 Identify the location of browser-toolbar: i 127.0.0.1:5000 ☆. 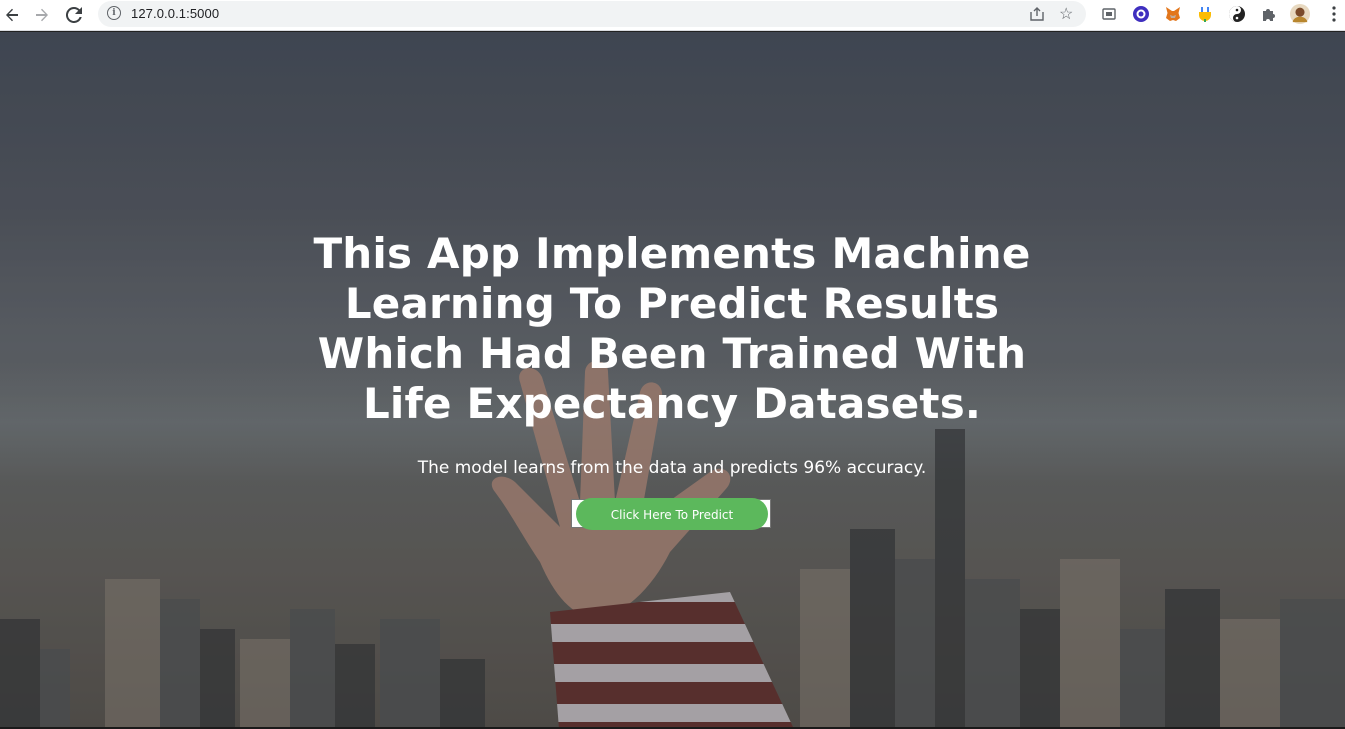
(672, 15).